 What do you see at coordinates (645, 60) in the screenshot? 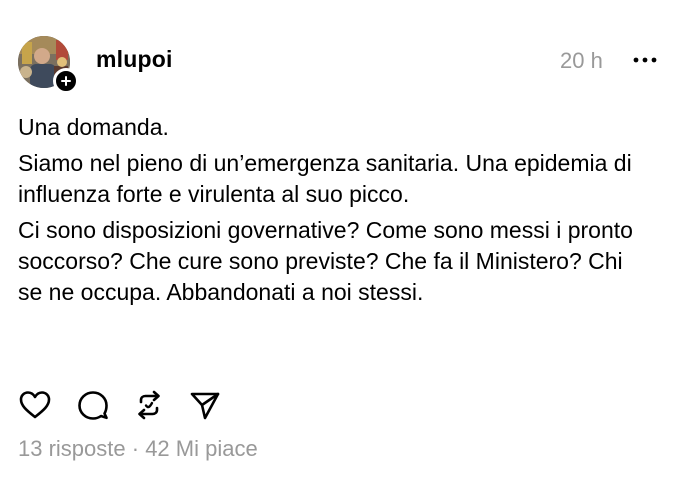
I see `more-icon` at bounding box center [645, 60].